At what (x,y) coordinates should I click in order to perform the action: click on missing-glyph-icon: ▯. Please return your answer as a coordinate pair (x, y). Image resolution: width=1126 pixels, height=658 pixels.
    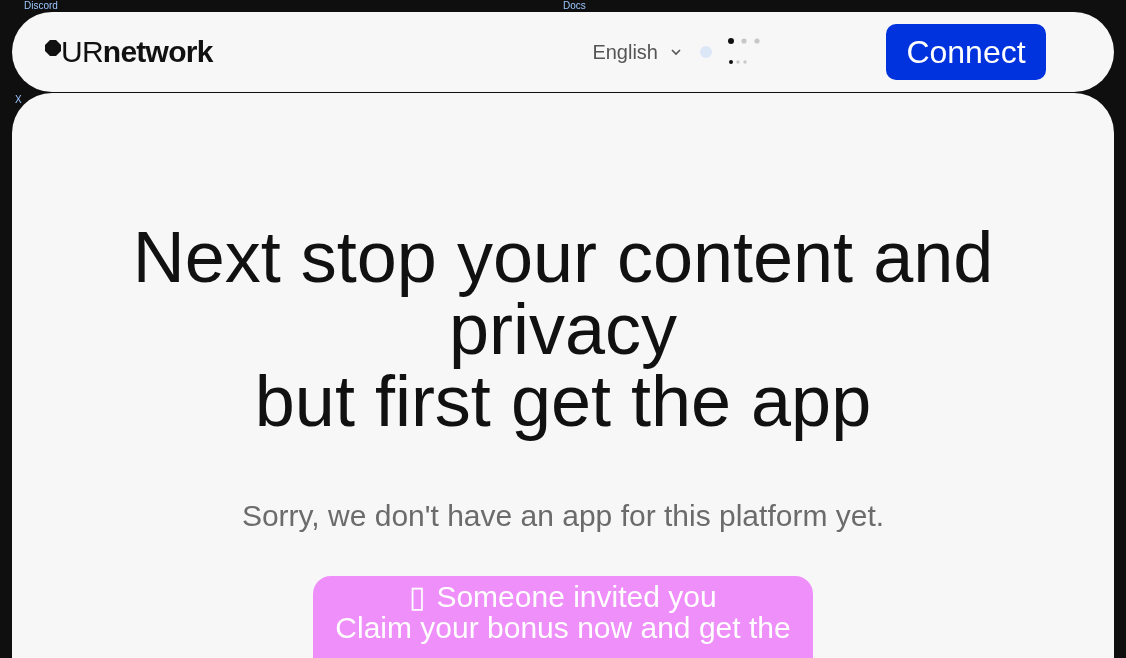
    Looking at the image, I should click on (418, 596).